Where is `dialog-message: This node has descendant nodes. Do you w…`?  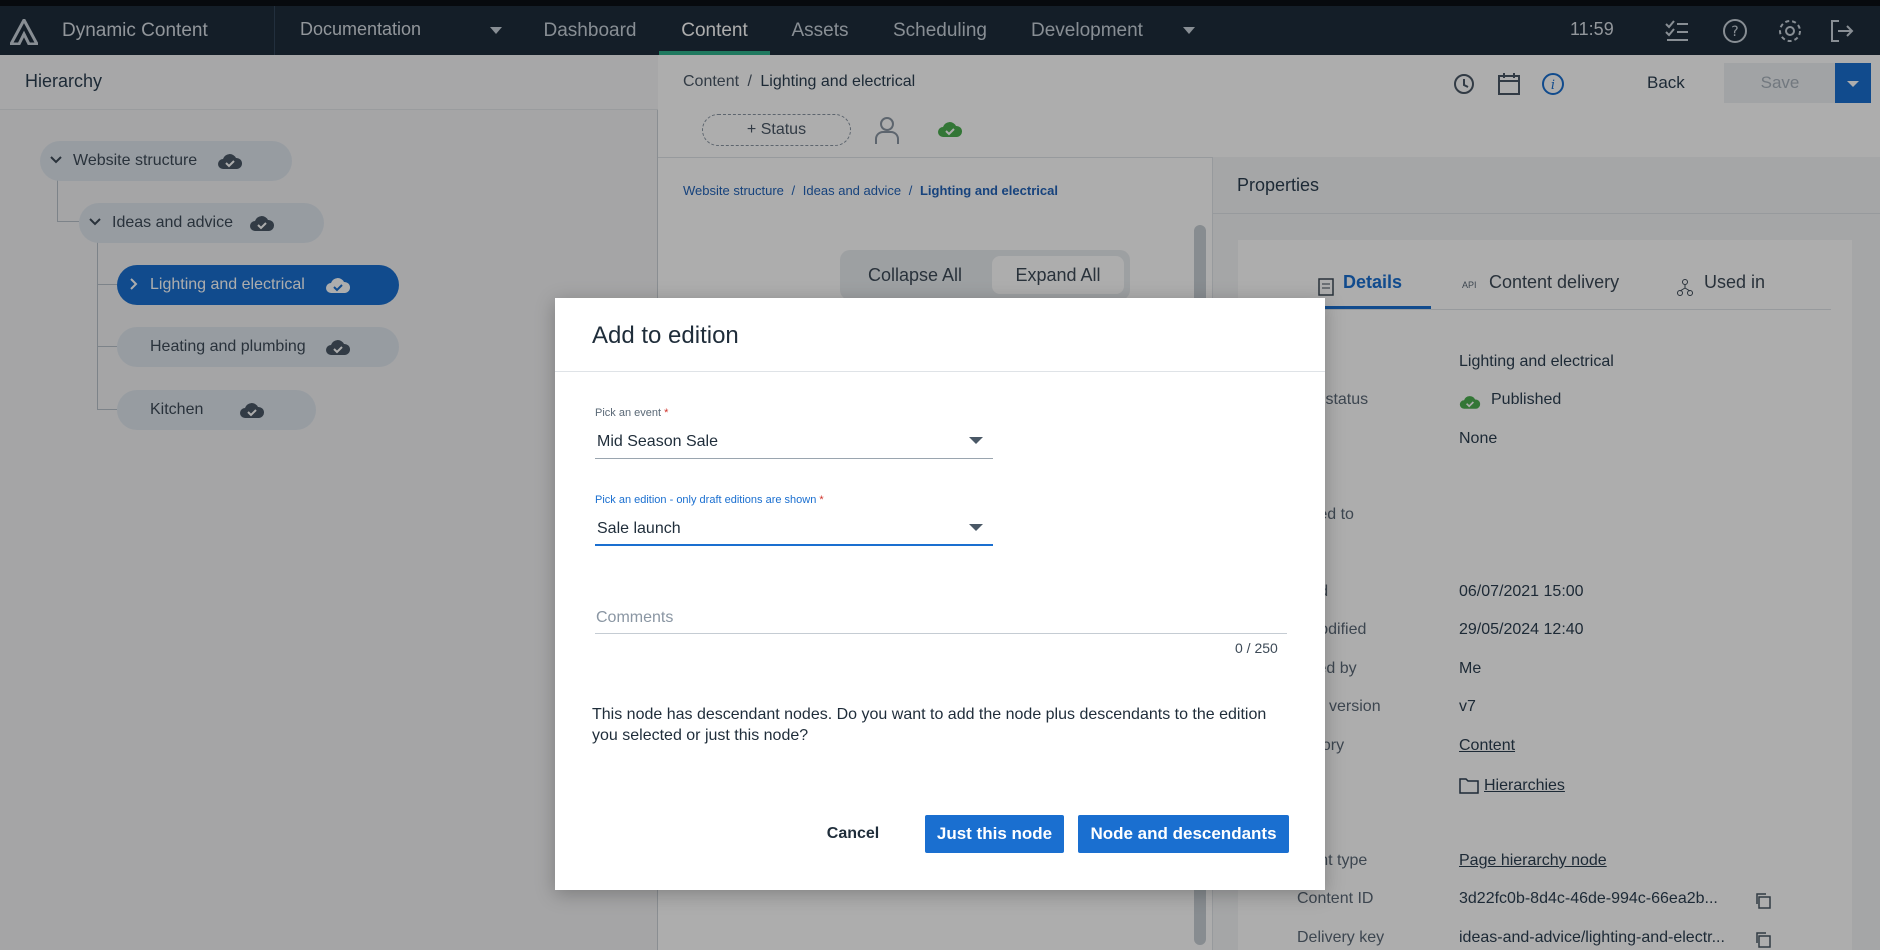 dialog-message: This node has descendant nodes. Do you w… is located at coordinates (929, 725).